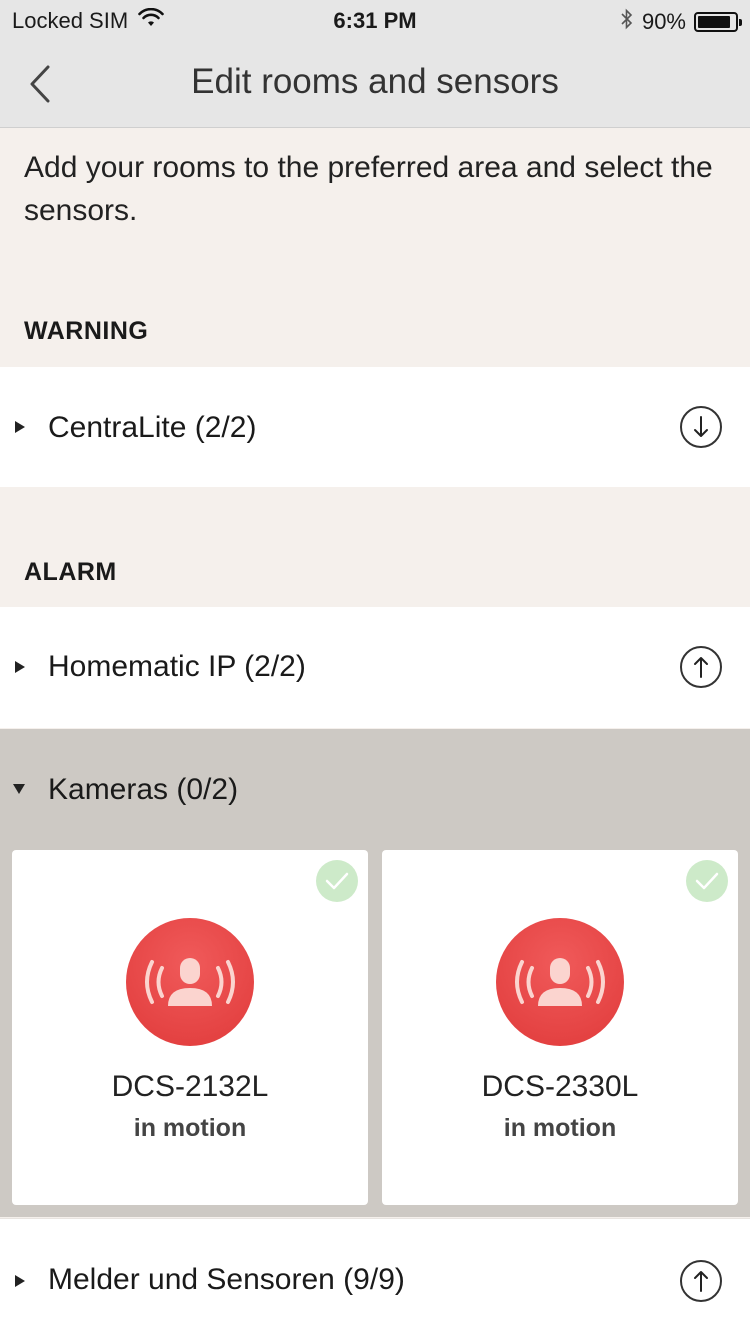 The image size is (750, 1334). I want to click on device-name: DCS-2132L, so click(190, 1086).